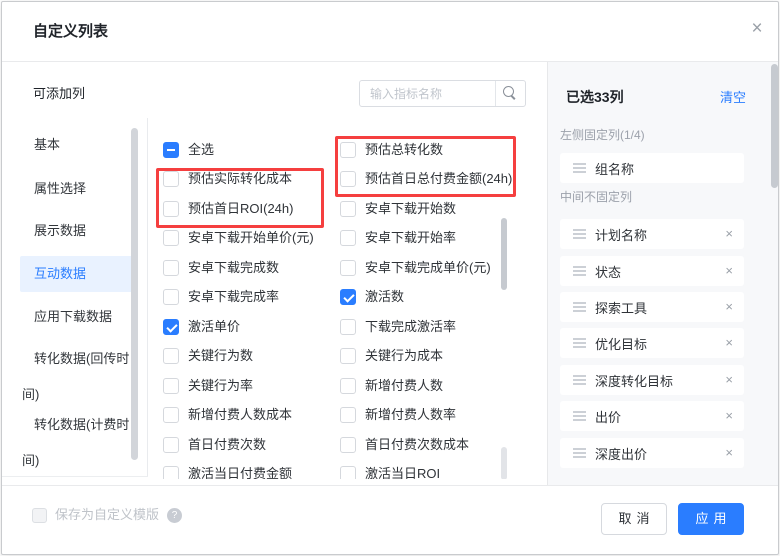 The width and height of the screenshot is (780, 556). I want to click on metric-row: 安卓下载开始单价(元), so click(238, 238).